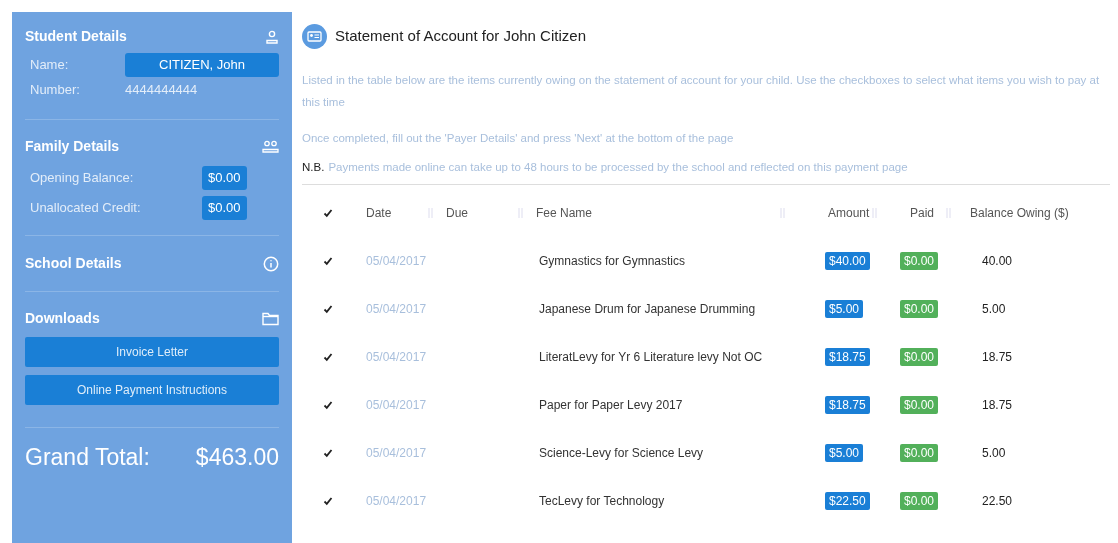  I want to click on table-cell: TecLevy for Technology, so click(602, 500).